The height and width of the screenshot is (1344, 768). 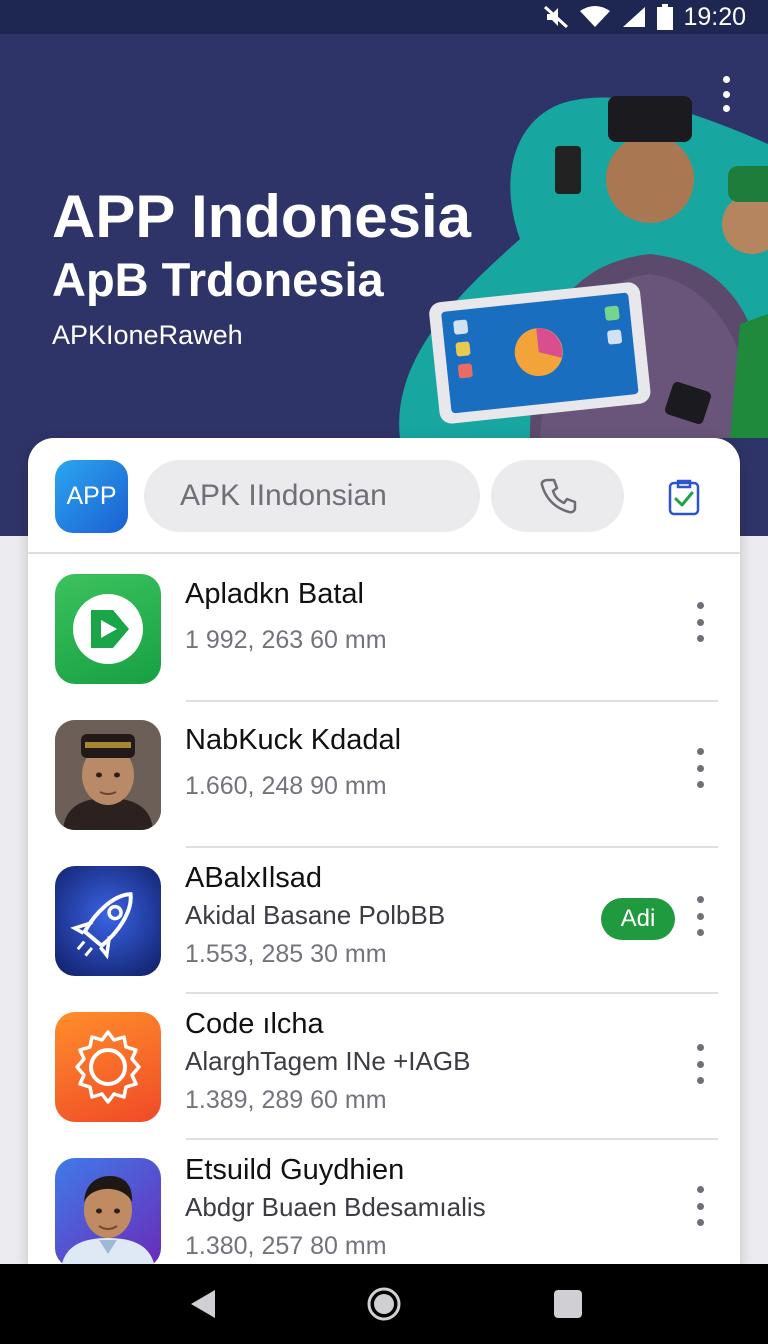 I want to click on recents-square-icon, so click(x=568, y=1304).